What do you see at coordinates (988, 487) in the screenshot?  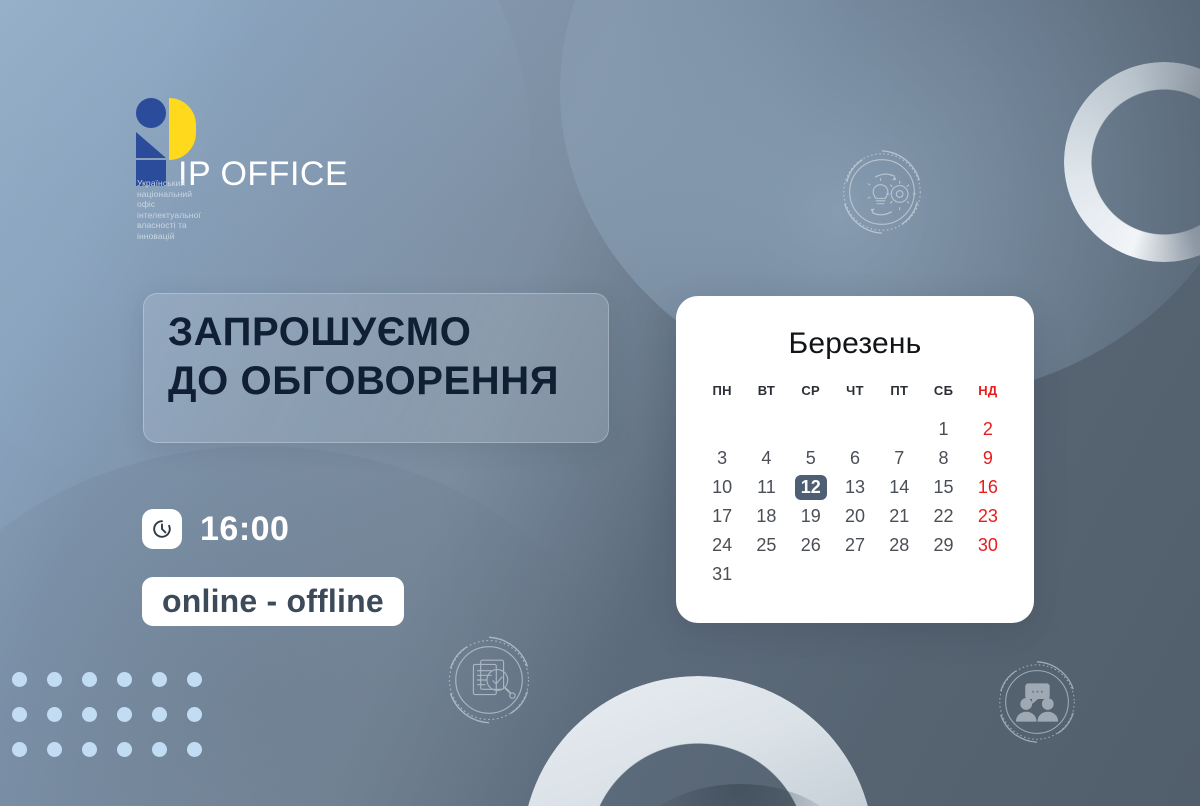 I see `calendar-day: 16` at bounding box center [988, 487].